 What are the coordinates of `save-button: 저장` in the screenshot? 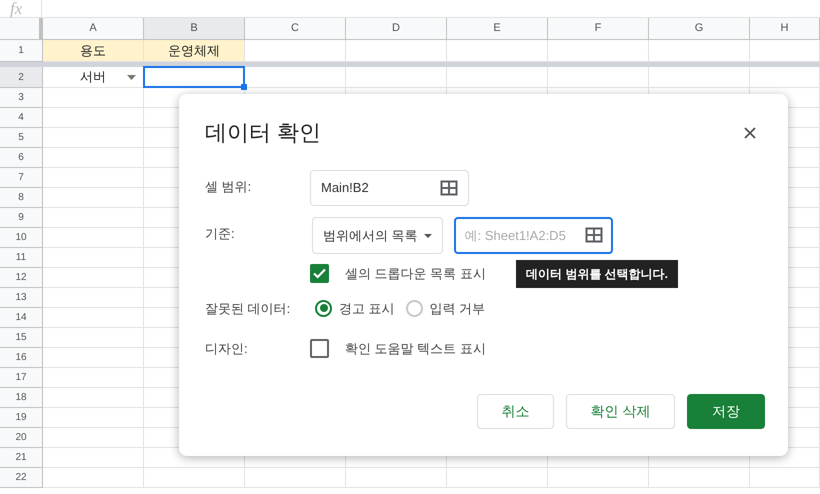 It's located at (726, 411).